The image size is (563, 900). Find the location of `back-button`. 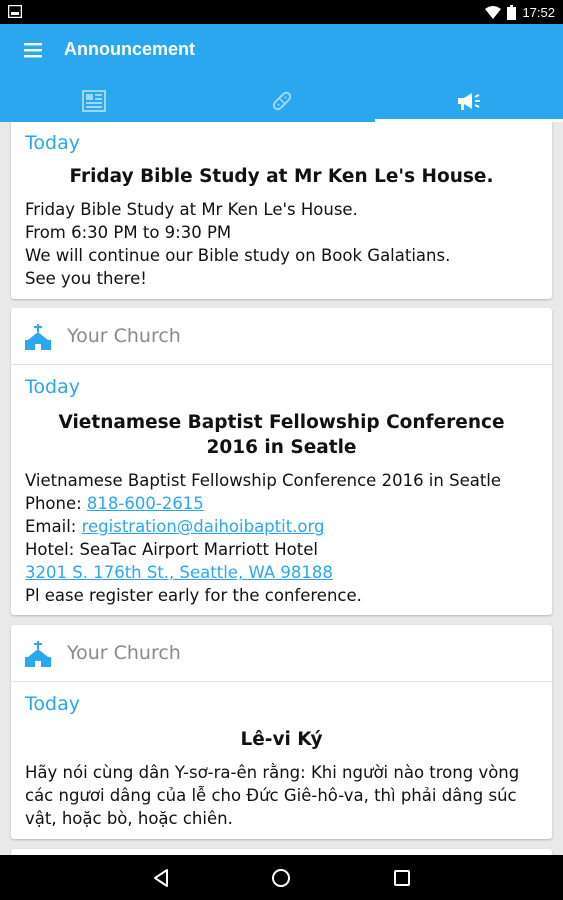

back-button is located at coordinates (161, 878).